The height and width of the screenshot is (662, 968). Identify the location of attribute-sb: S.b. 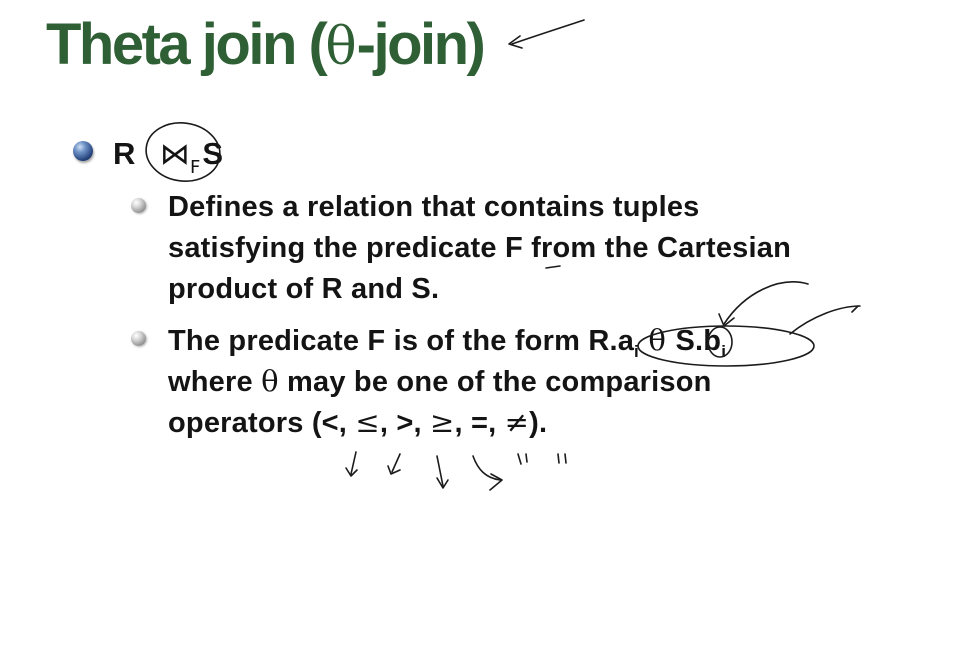
(698, 341).